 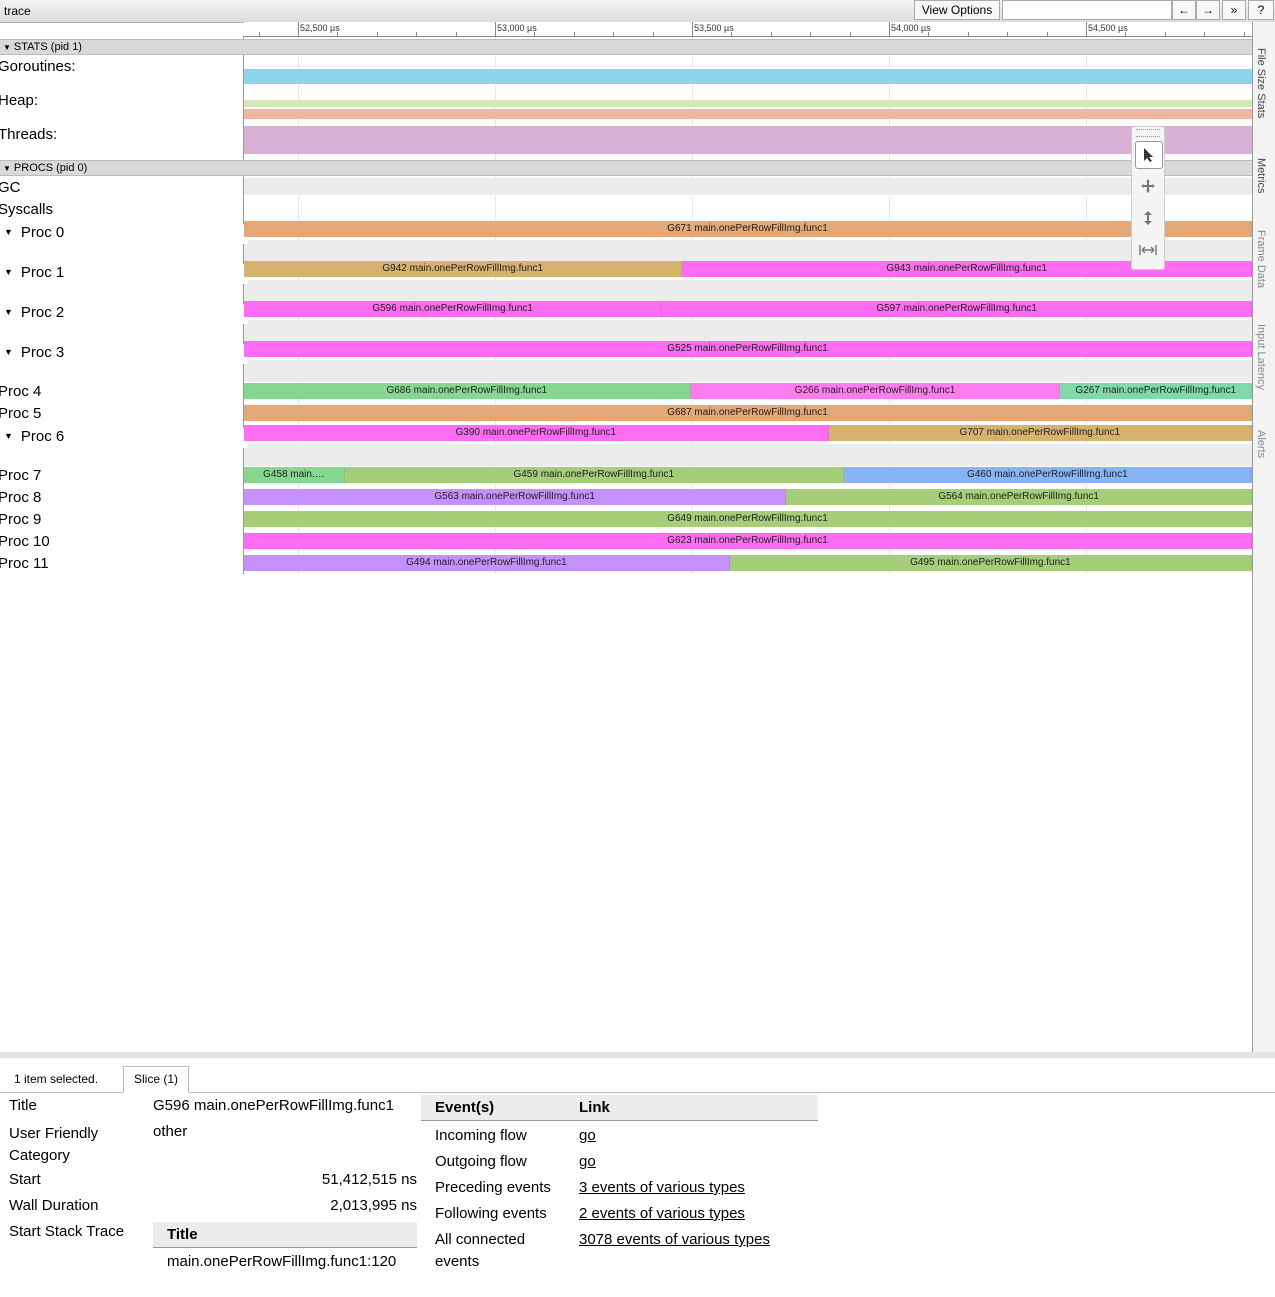 What do you see at coordinates (126, 274) in the screenshot?
I see `proc-row-label: ▼ Proc 1` at bounding box center [126, 274].